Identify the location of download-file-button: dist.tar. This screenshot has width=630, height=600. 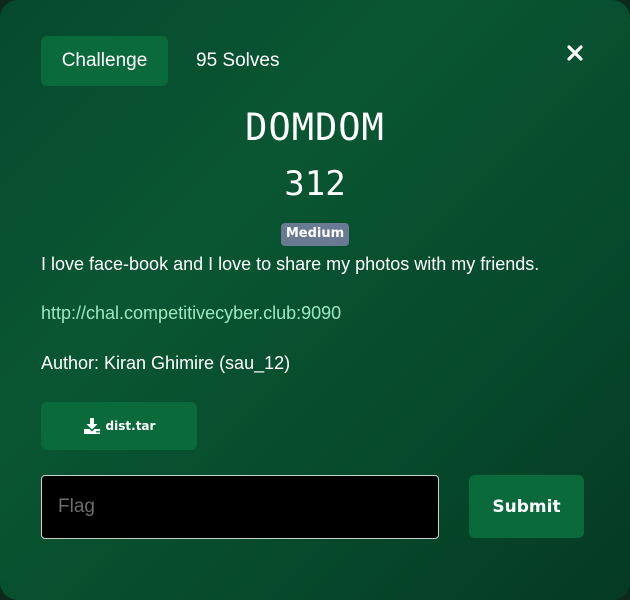
(119, 426).